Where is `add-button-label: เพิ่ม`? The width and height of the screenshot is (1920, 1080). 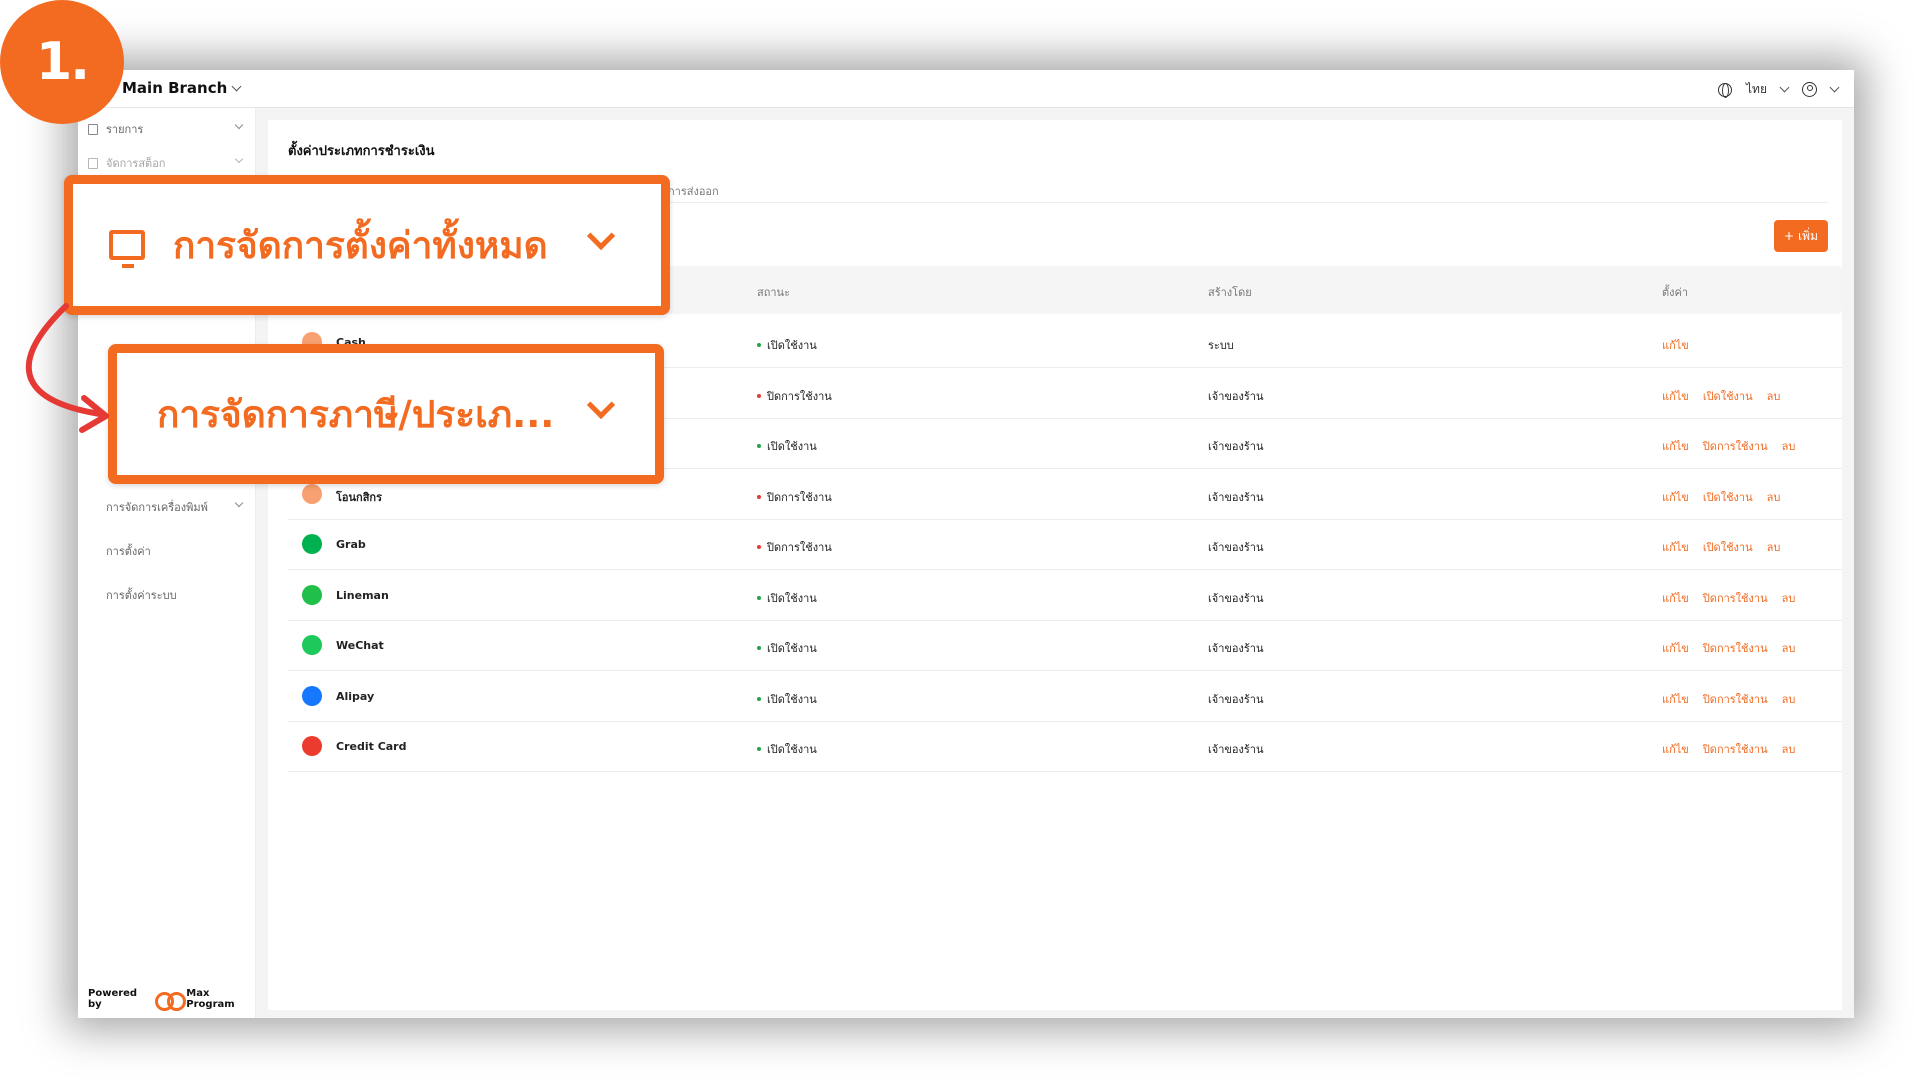 add-button-label: เพิ่ม is located at coordinates (1808, 235).